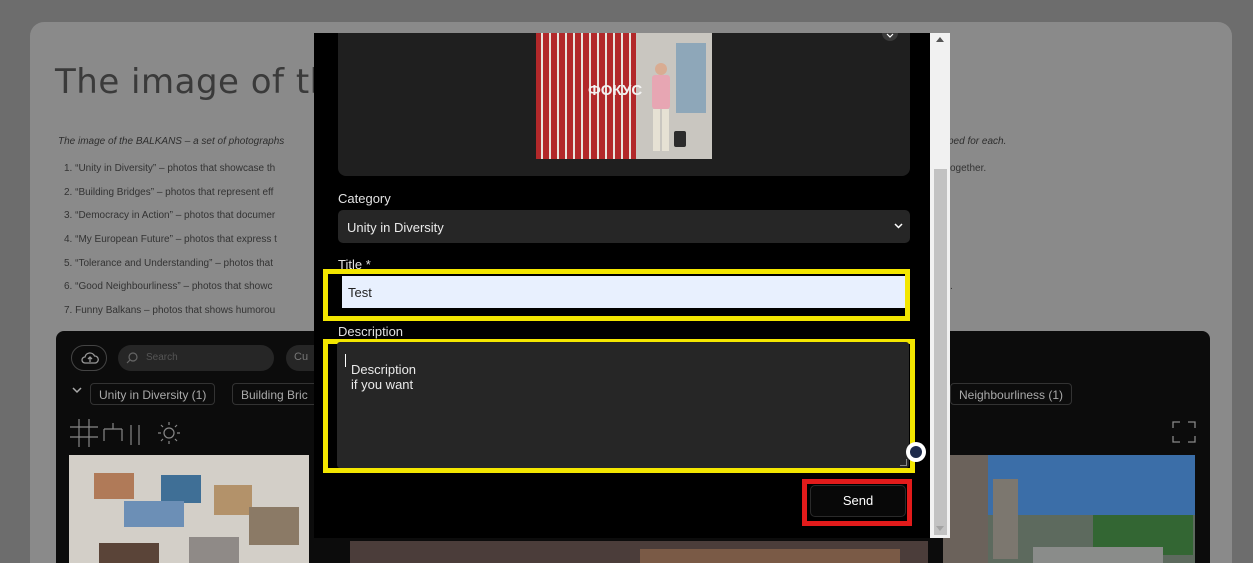 Image resolution: width=1253 pixels, height=563 pixels. What do you see at coordinates (395, 227) in the screenshot?
I see `category-selected-value: Unity in Diversity` at bounding box center [395, 227].